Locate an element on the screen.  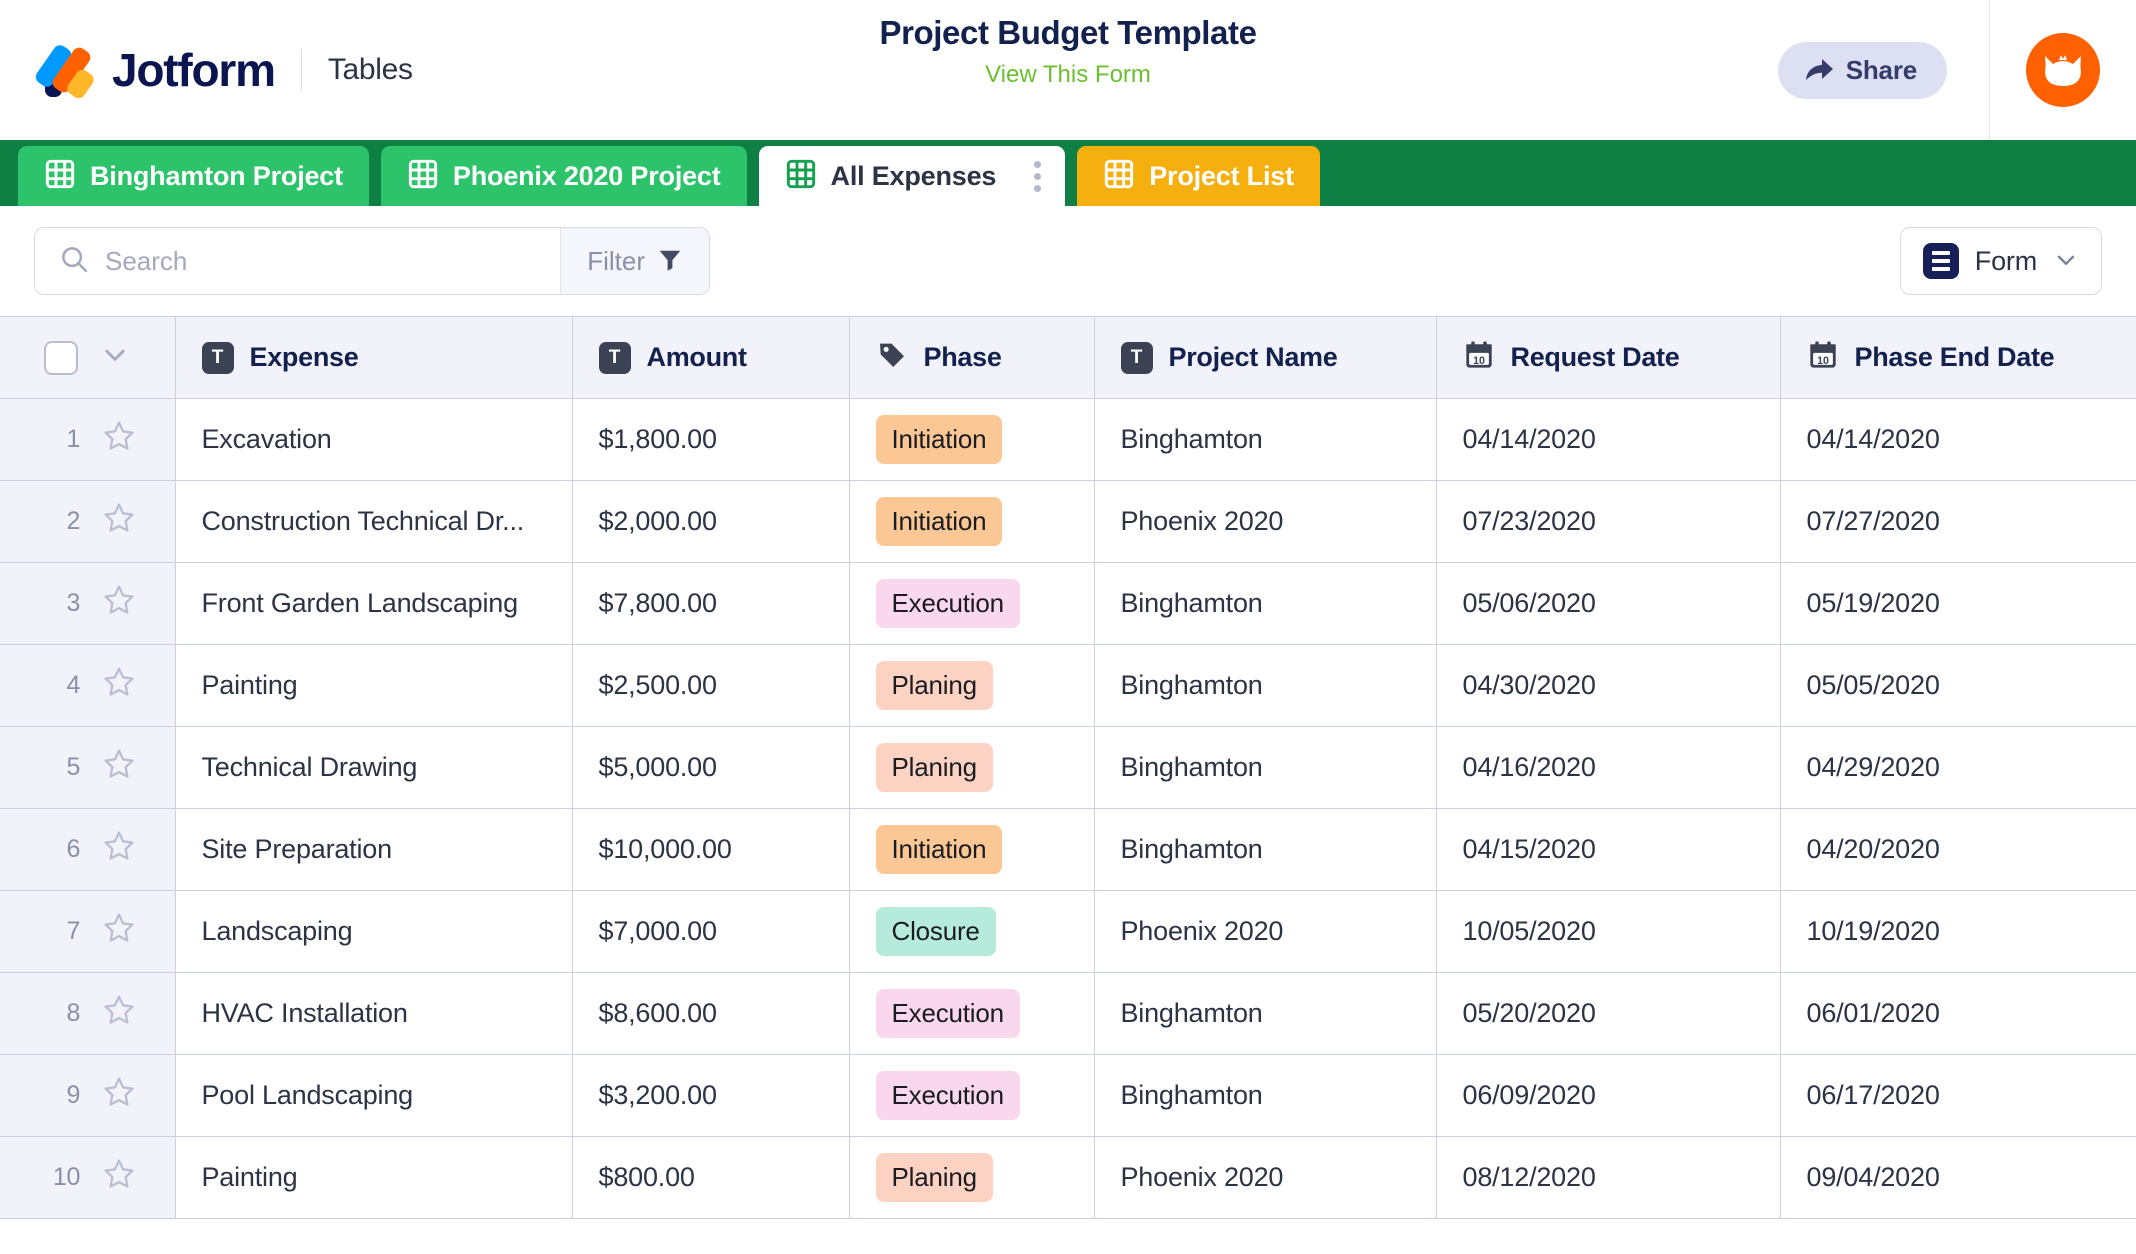
tab-project-list: Project List is located at coordinates (1198, 176).